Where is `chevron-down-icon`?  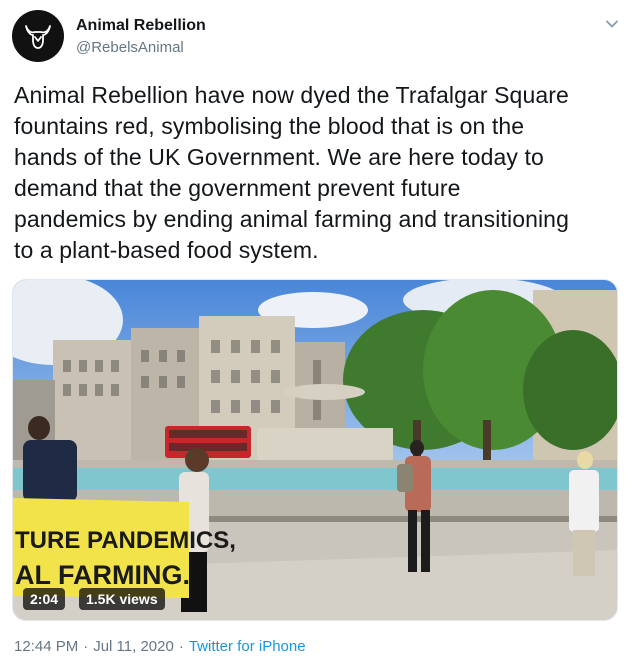 chevron-down-icon is located at coordinates (612, 24).